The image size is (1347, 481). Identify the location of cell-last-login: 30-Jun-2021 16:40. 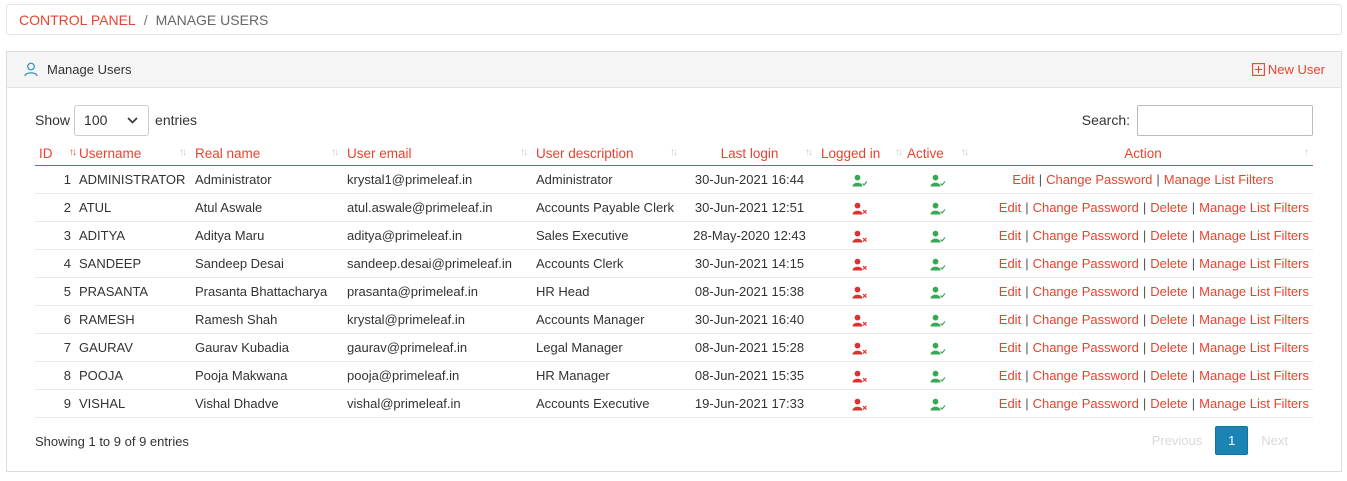
(749, 319).